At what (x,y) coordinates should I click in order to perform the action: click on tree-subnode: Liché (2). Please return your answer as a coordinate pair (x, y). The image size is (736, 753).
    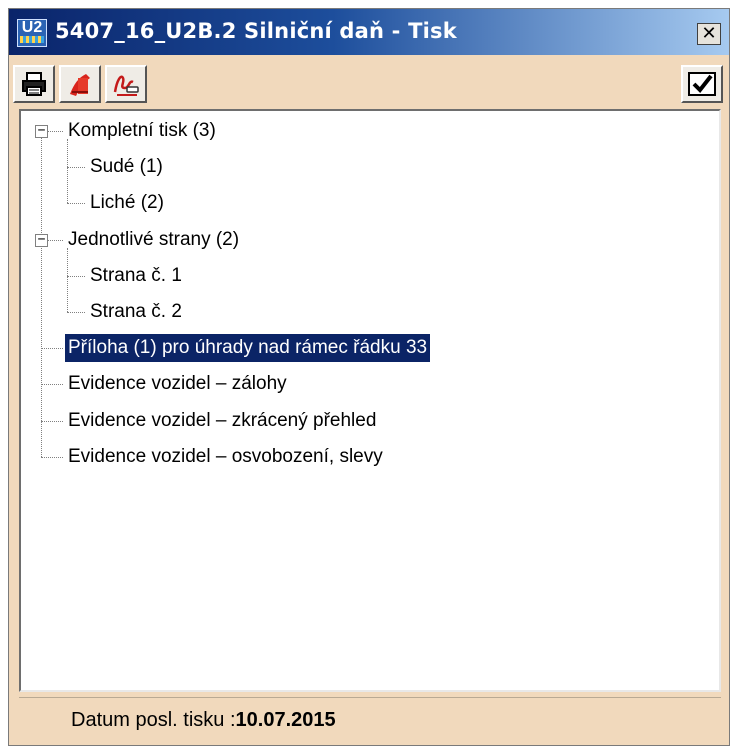
    Looking at the image, I should click on (127, 203).